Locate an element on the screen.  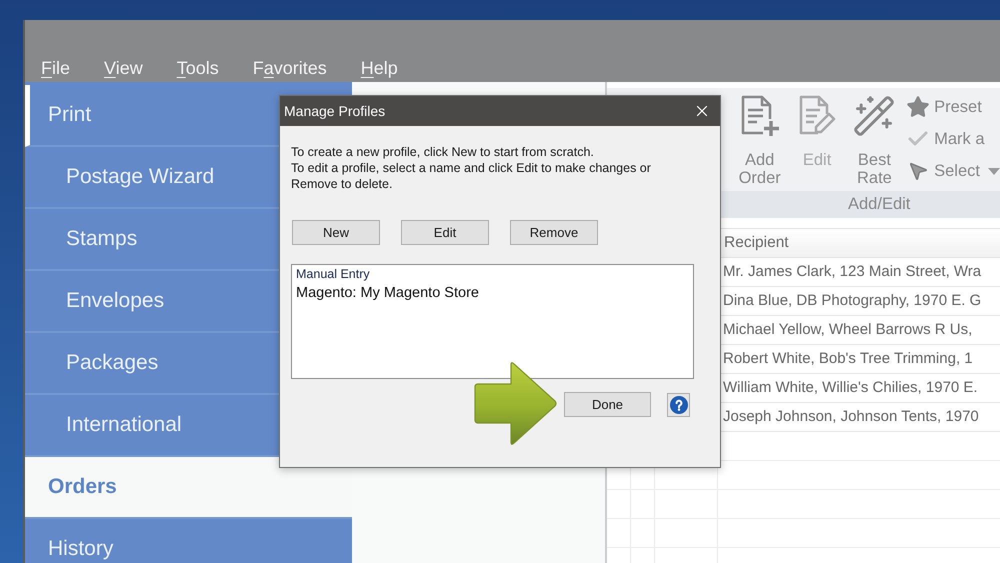
table-cell-text: Mr. James Clark, 123 Main Street, Wra is located at coordinates (852, 272).